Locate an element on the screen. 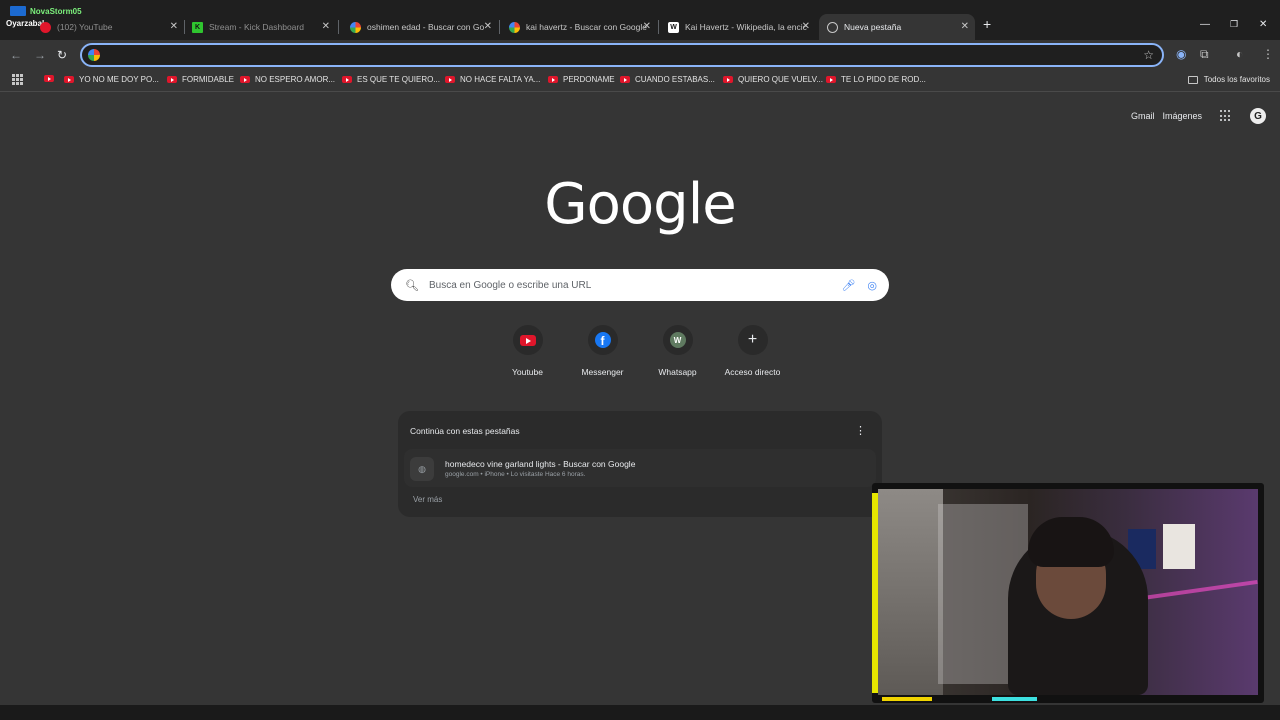 This screenshot has width=1280, height=720. tab-title: Nueva pestaña is located at coordinates (873, 27).